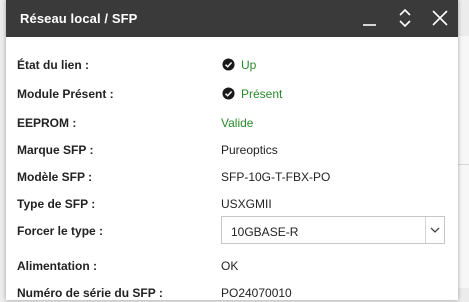 The height and width of the screenshot is (302, 469). I want to click on module-present-value: Présent, so click(252, 94).